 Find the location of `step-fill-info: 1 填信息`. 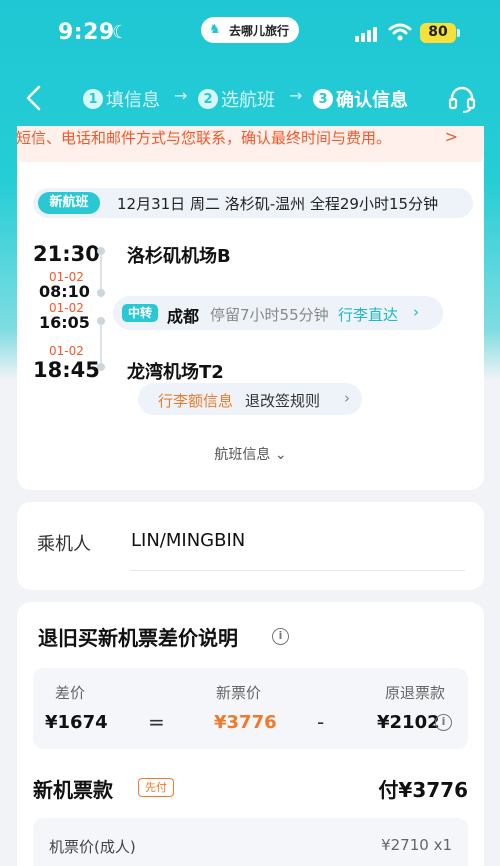

step-fill-info: 1 填信息 is located at coordinates (121, 99).